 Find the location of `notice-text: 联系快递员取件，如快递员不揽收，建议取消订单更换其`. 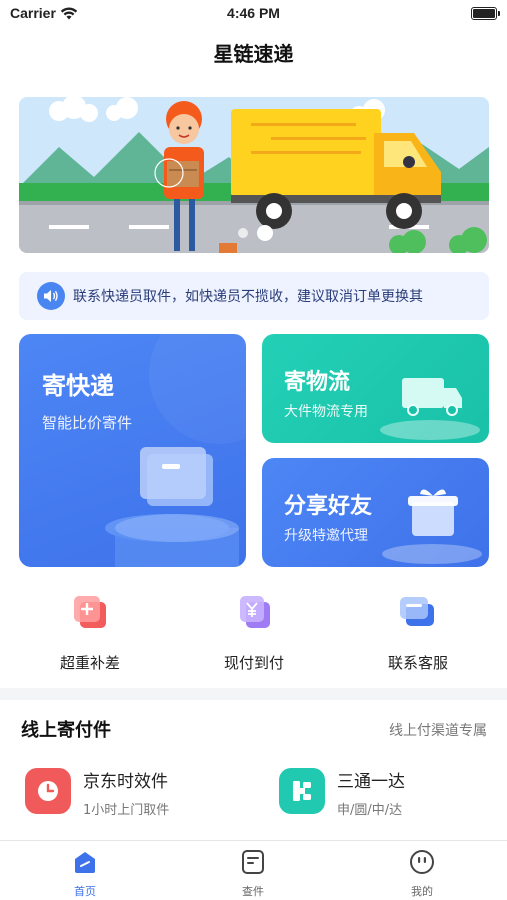

notice-text: 联系快递员取件，如快递员不揽收，建议取消订单更换其 is located at coordinates (248, 297).